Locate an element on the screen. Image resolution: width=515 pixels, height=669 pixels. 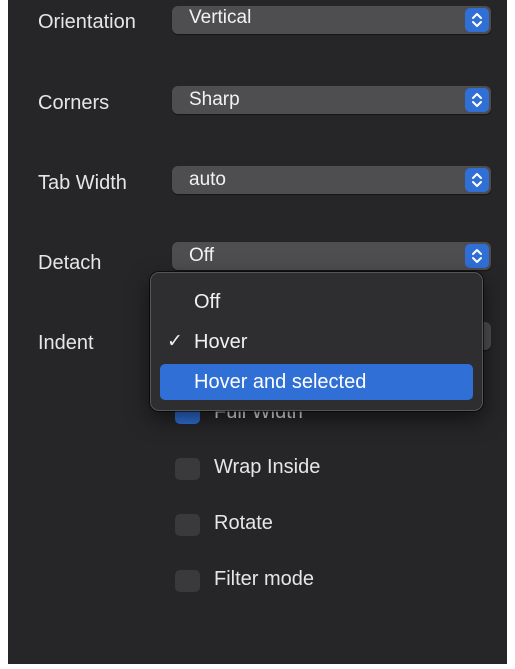
corners-label: Corners is located at coordinates (74, 103).